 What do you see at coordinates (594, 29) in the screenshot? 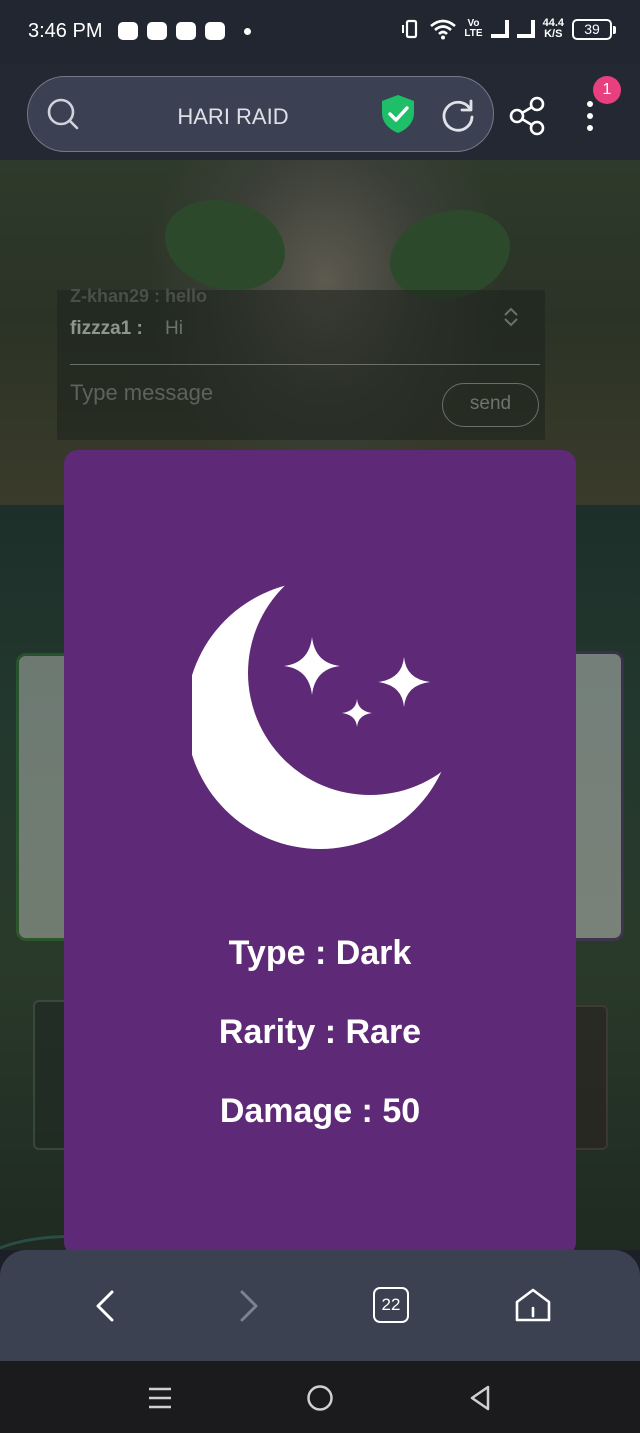
I see `battery-indicator: 39` at bounding box center [594, 29].